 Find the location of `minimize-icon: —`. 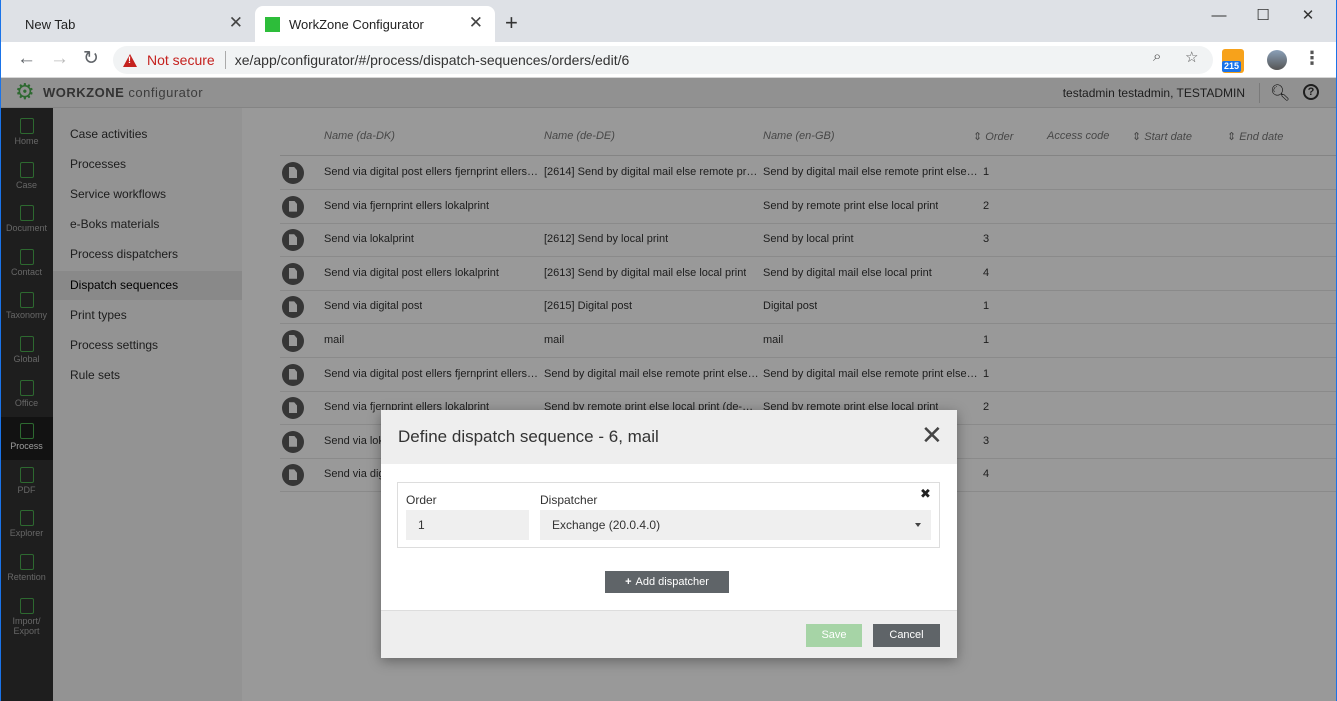

minimize-icon: — is located at coordinates (1219, 17).